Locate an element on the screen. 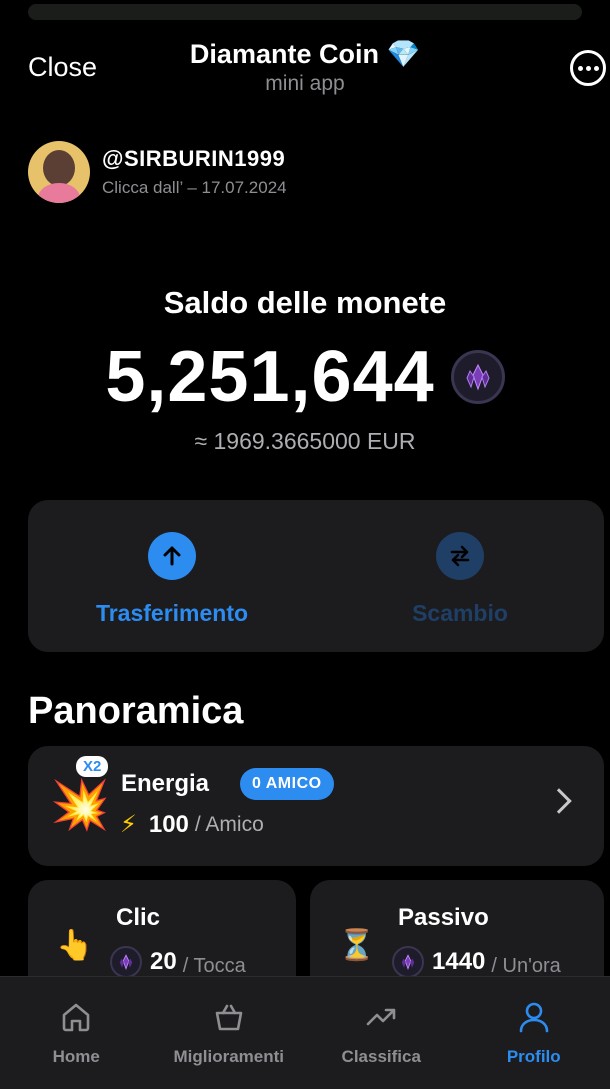 This screenshot has width=610, height=1089. joined-date: Clicca dall’ – 17.07.2024 is located at coordinates (194, 187).